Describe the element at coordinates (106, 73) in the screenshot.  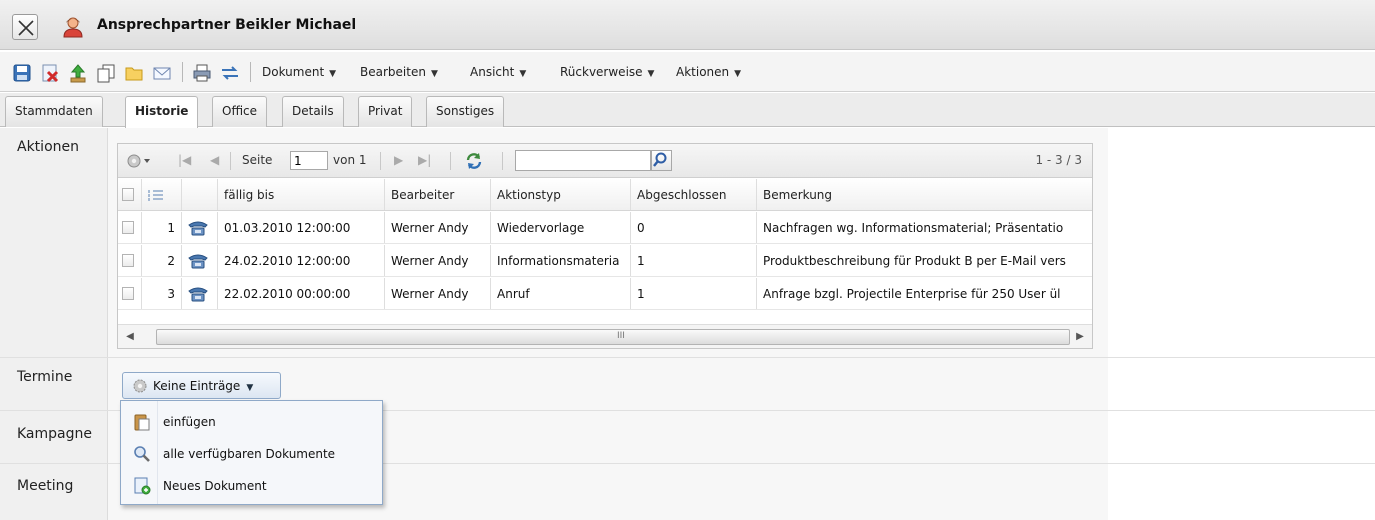
I see `copy-icon` at that location.